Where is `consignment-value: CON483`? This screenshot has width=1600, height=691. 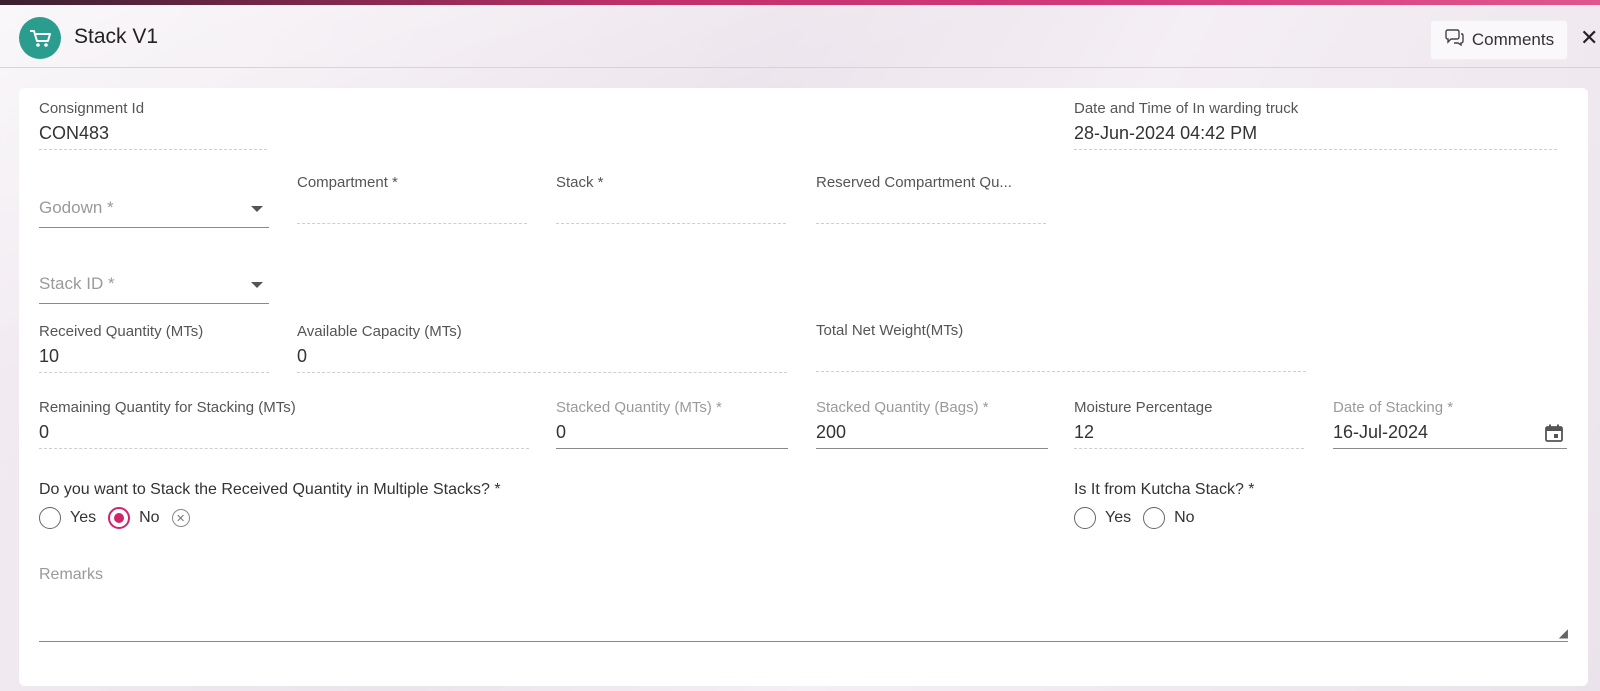
consignment-value: CON483 is located at coordinates (153, 136).